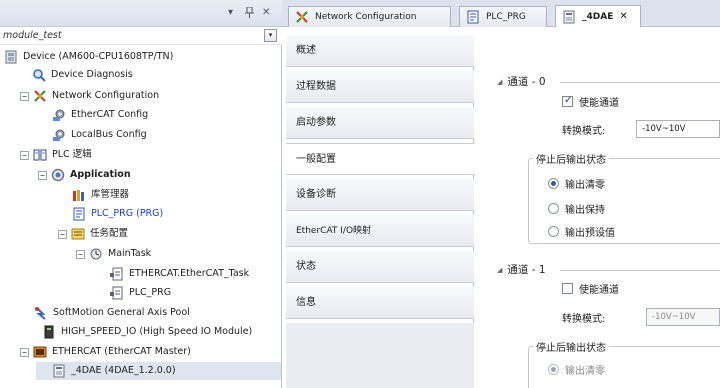 The image size is (720, 388). I want to click on tree-node-label: LocalBus Config, so click(109, 134).